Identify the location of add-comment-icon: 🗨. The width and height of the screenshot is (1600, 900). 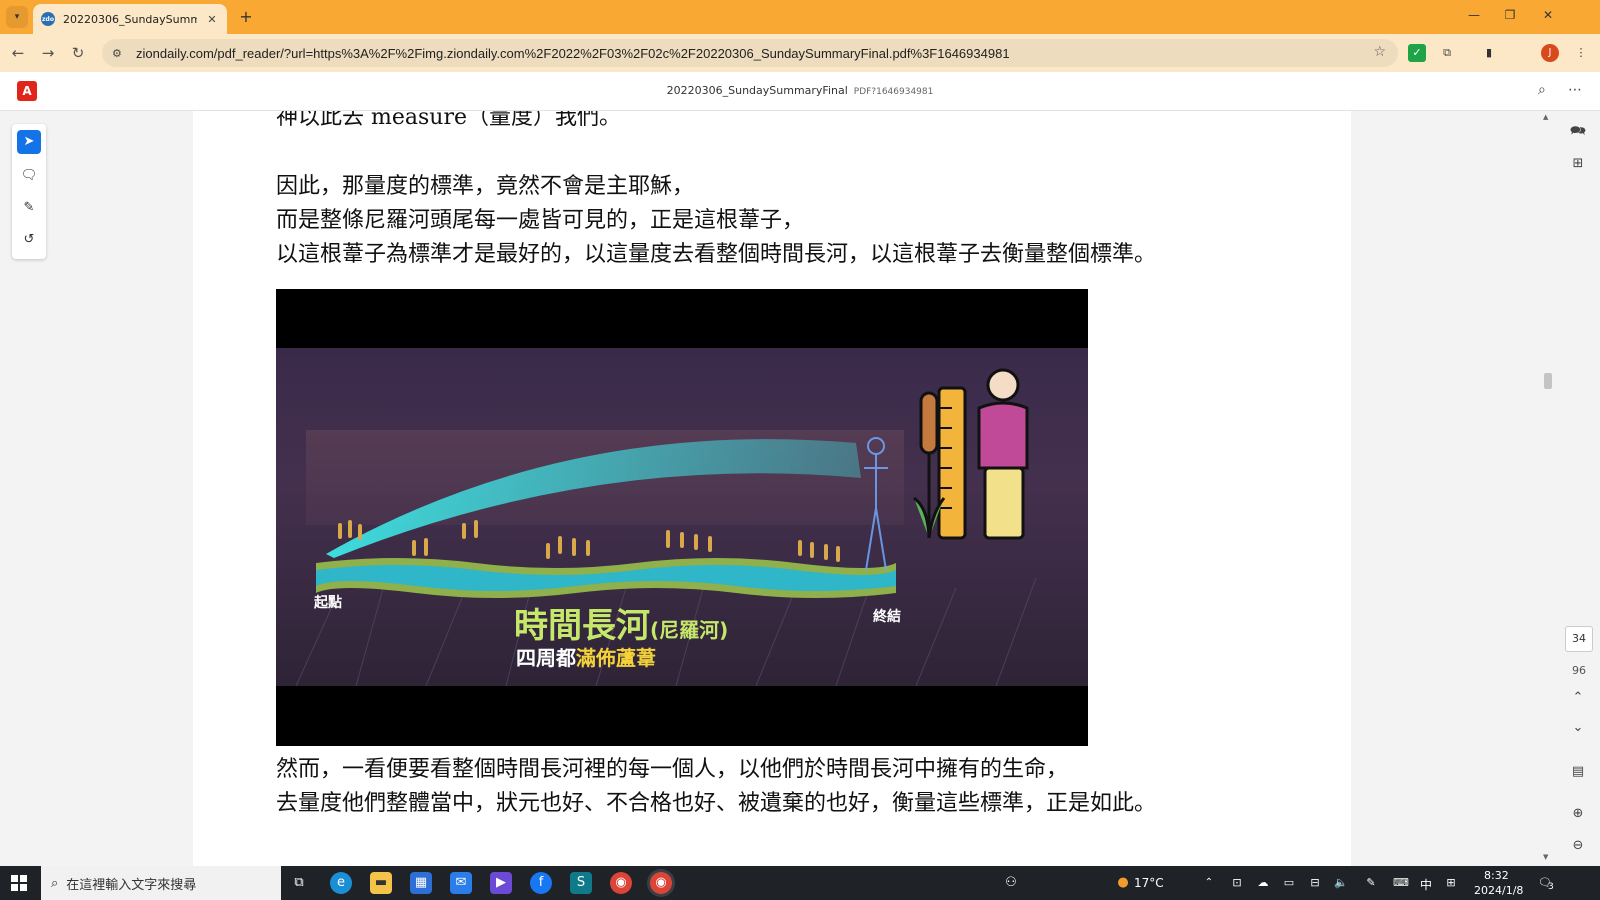
(29, 176).